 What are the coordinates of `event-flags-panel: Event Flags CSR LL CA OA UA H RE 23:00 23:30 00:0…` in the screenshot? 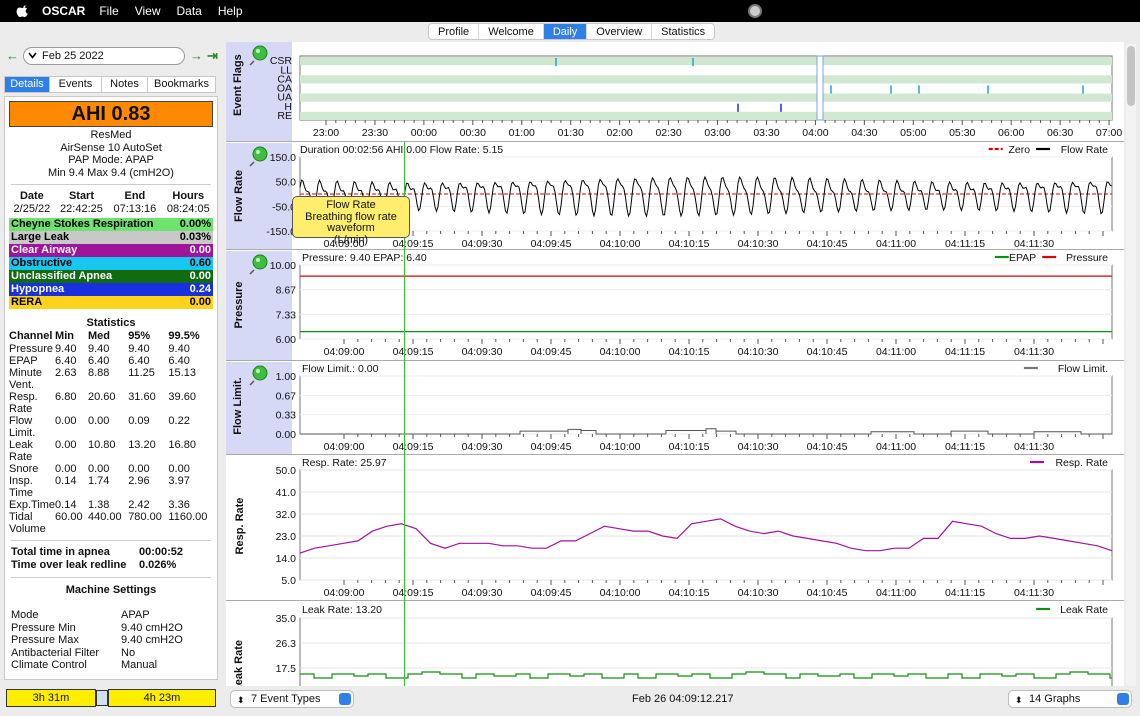 It's located at (675, 92).